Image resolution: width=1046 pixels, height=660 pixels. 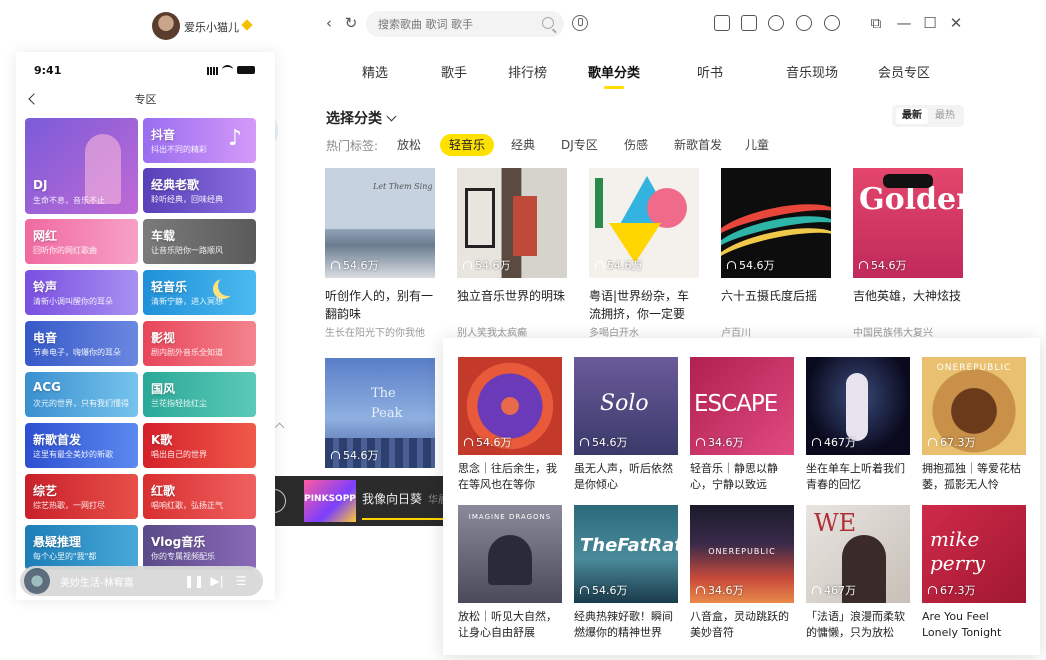 What do you see at coordinates (858, 625) in the screenshot?
I see `playlist-title: 「法语」浪漫而柔软的慵懒，只为放松` at bounding box center [858, 625].